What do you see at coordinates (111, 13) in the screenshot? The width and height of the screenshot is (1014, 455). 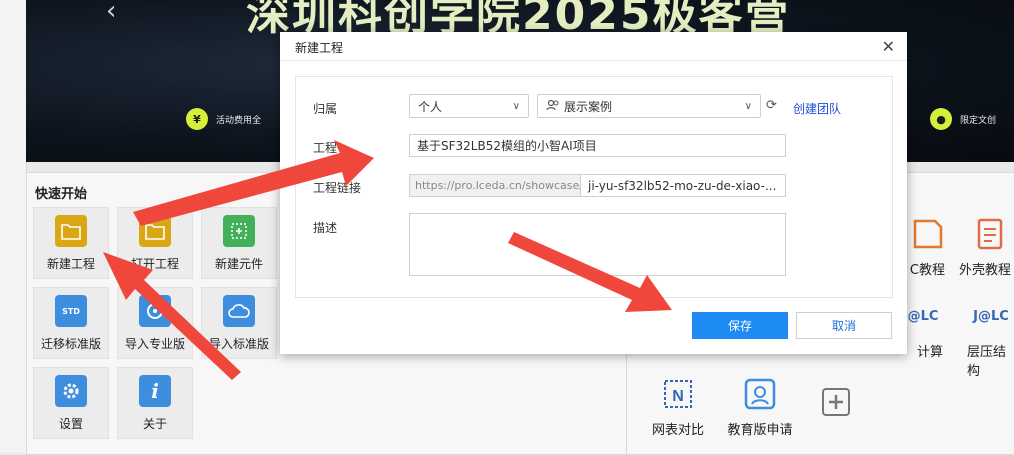 I see `banner-prev-icon: ‹` at bounding box center [111, 13].